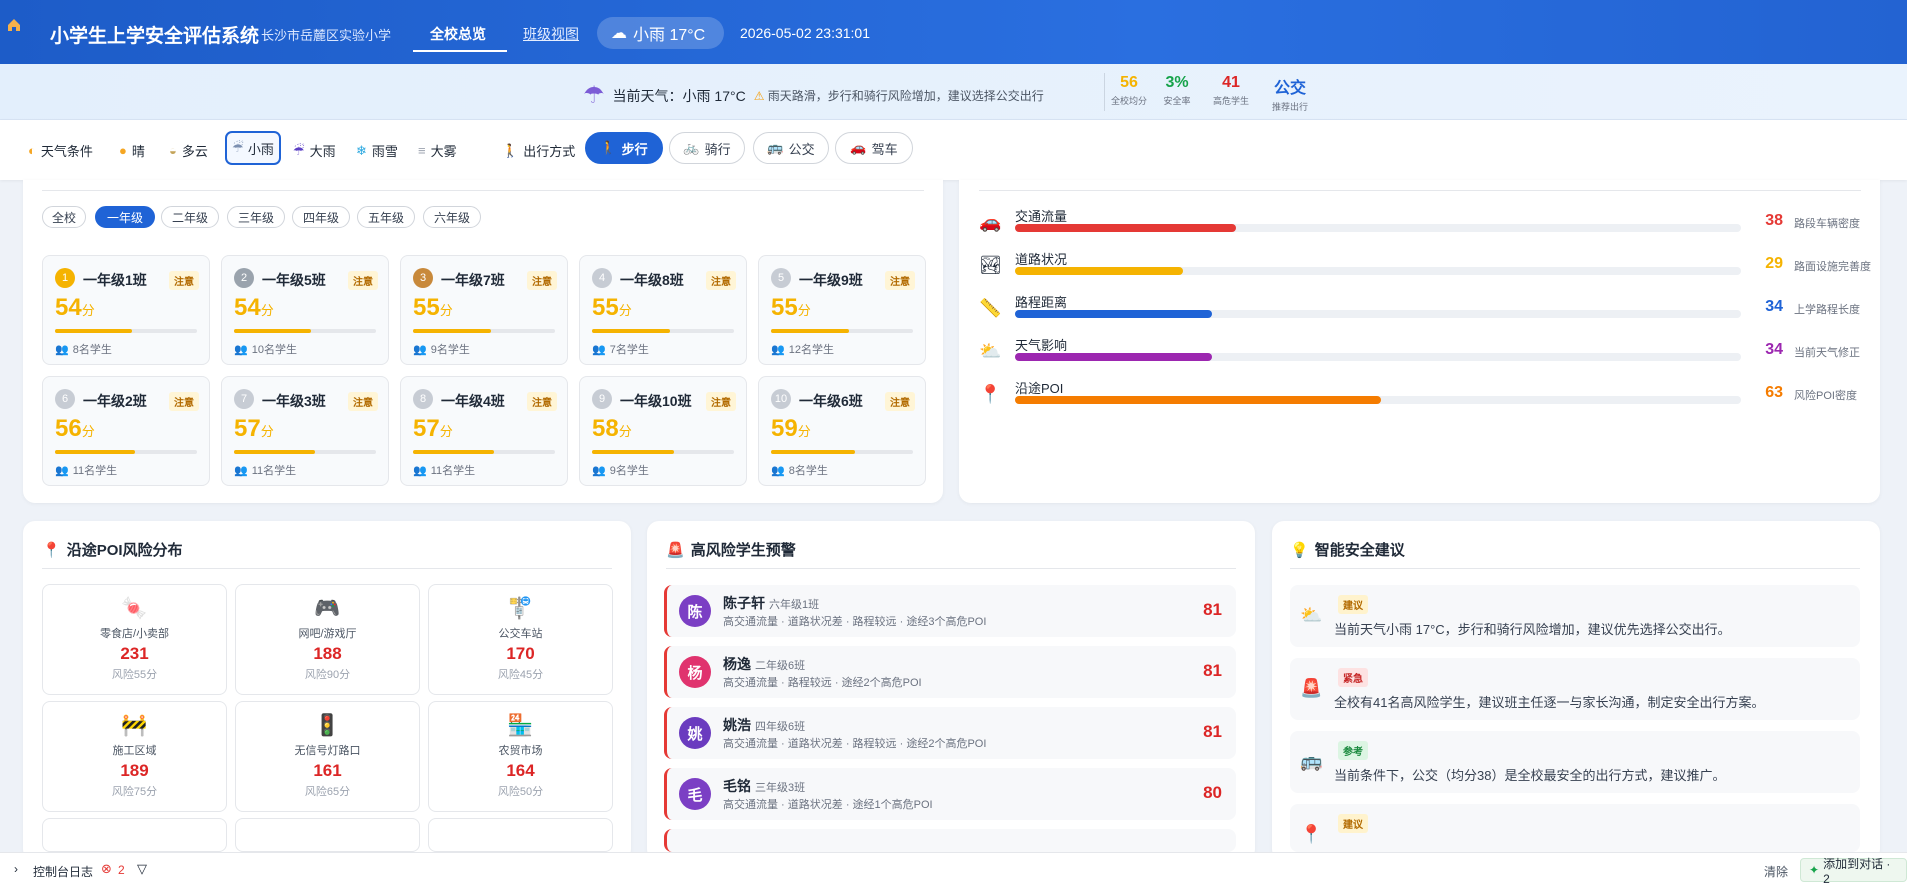 The image size is (1907, 886). What do you see at coordinates (253, 148) in the screenshot?
I see `weather-option-light-rain: ☔ 小雨` at bounding box center [253, 148].